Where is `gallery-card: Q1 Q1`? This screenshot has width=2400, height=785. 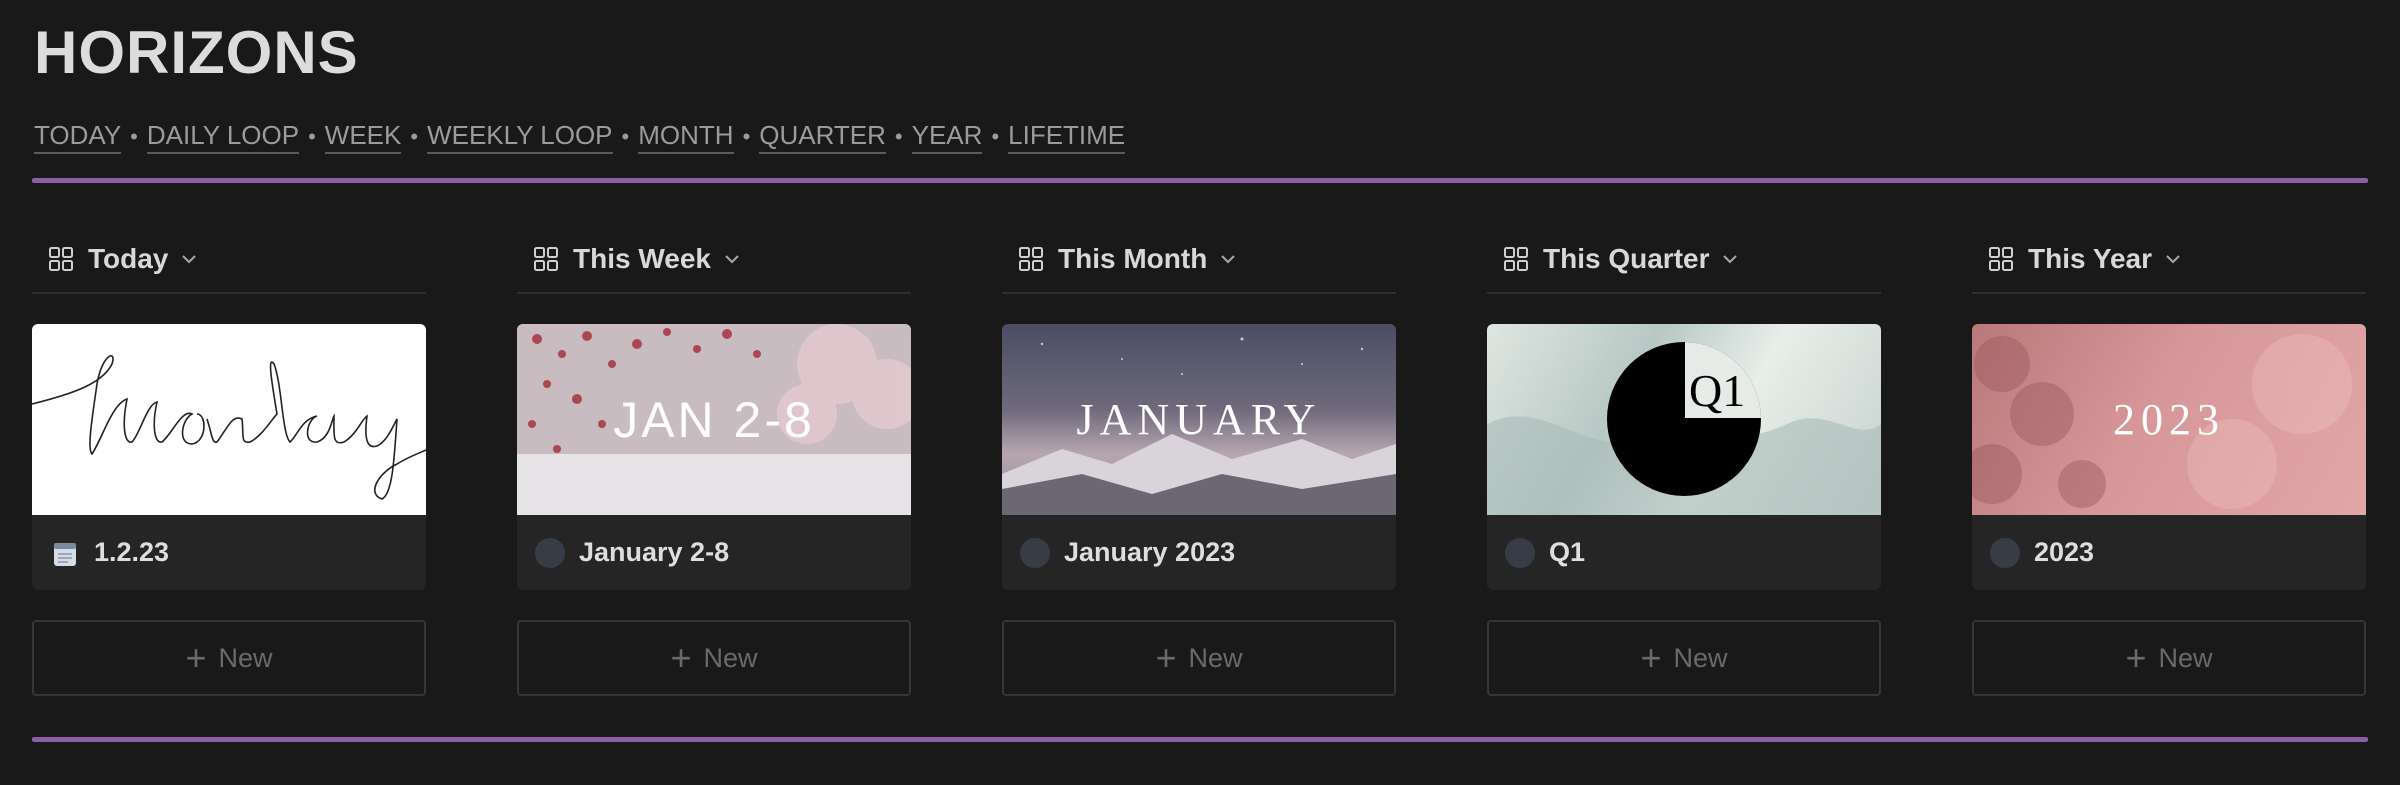
gallery-card: Q1 Q1 is located at coordinates (1684, 457).